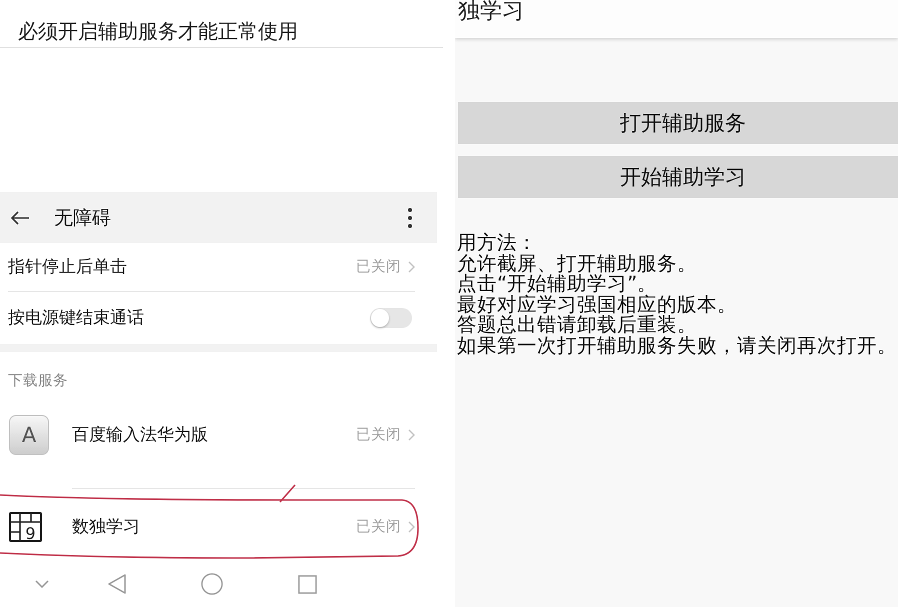 The width and height of the screenshot is (898, 607). Describe the element at coordinates (140, 435) in the screenshot. I see `service-label: 百度输入法华为版` at that location.